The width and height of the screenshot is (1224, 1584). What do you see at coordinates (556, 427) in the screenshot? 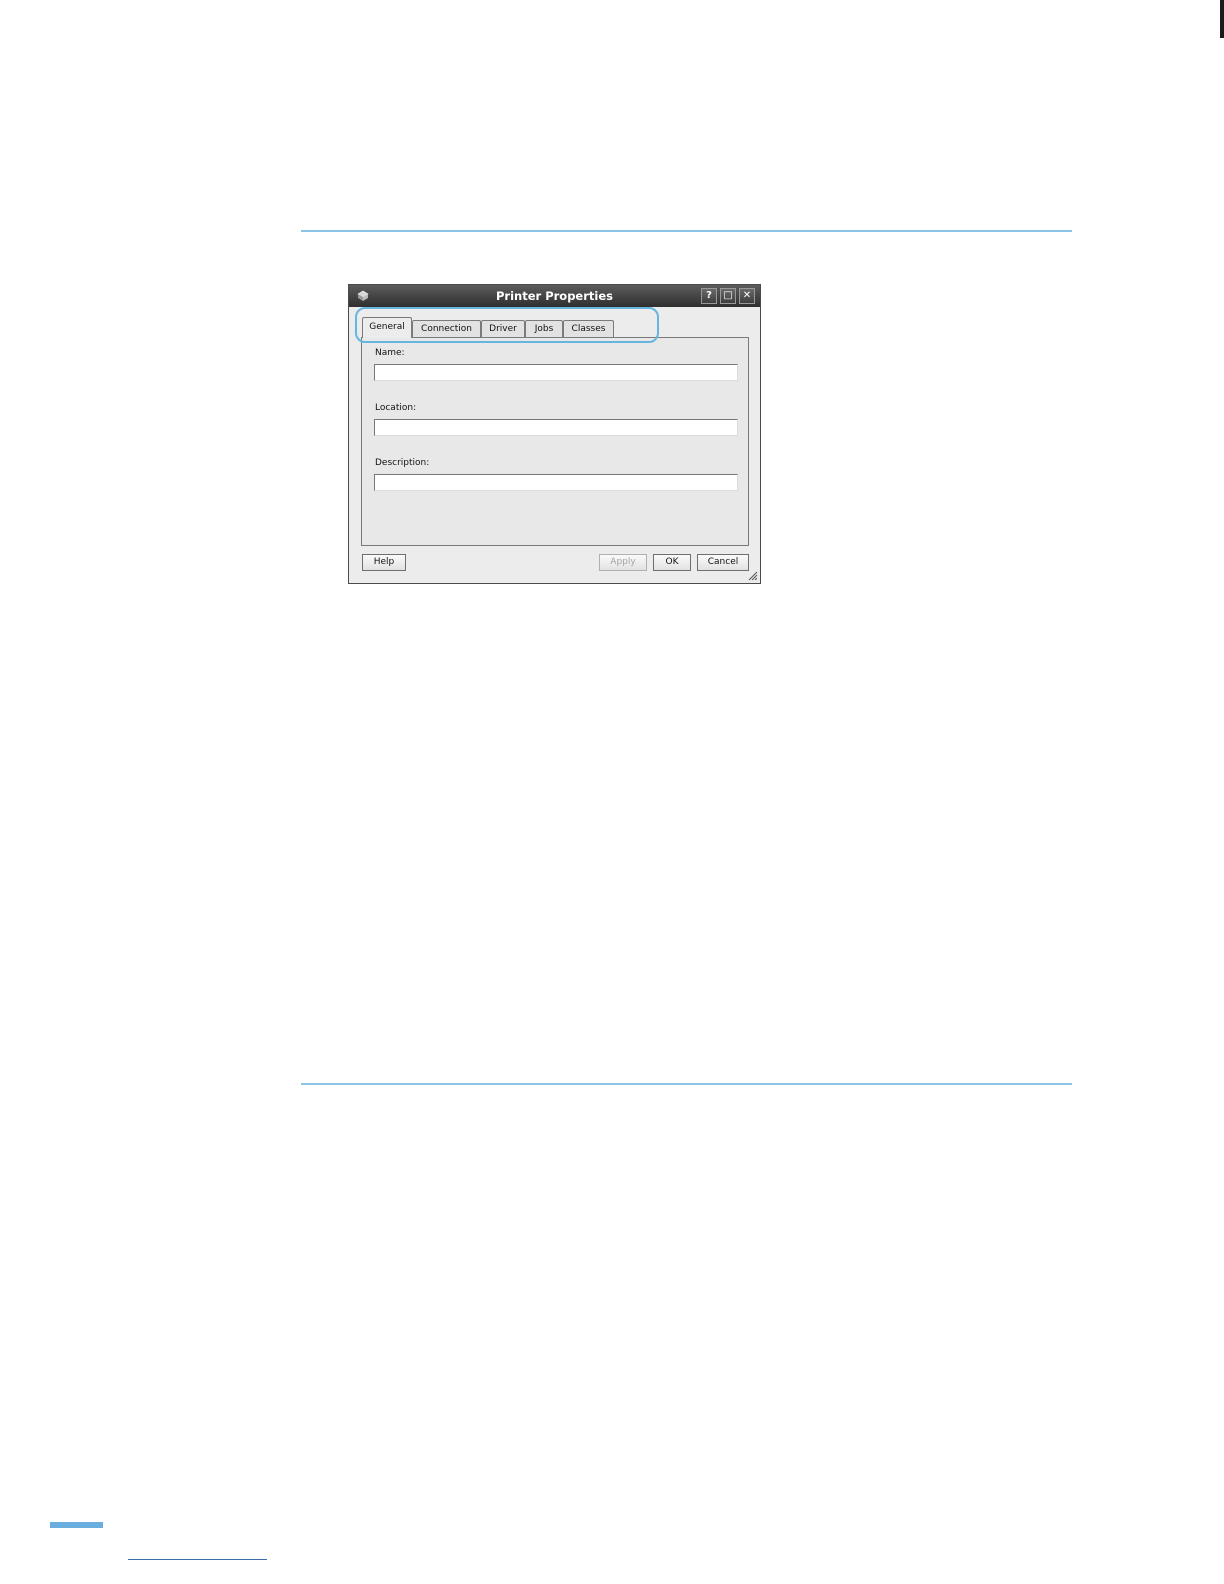
I see `location-field` at bounding box center [556, 427].